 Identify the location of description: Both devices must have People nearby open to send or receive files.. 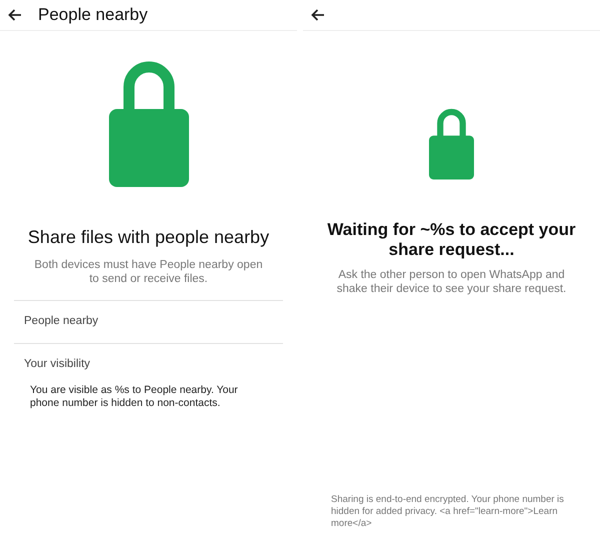
(148, 272).